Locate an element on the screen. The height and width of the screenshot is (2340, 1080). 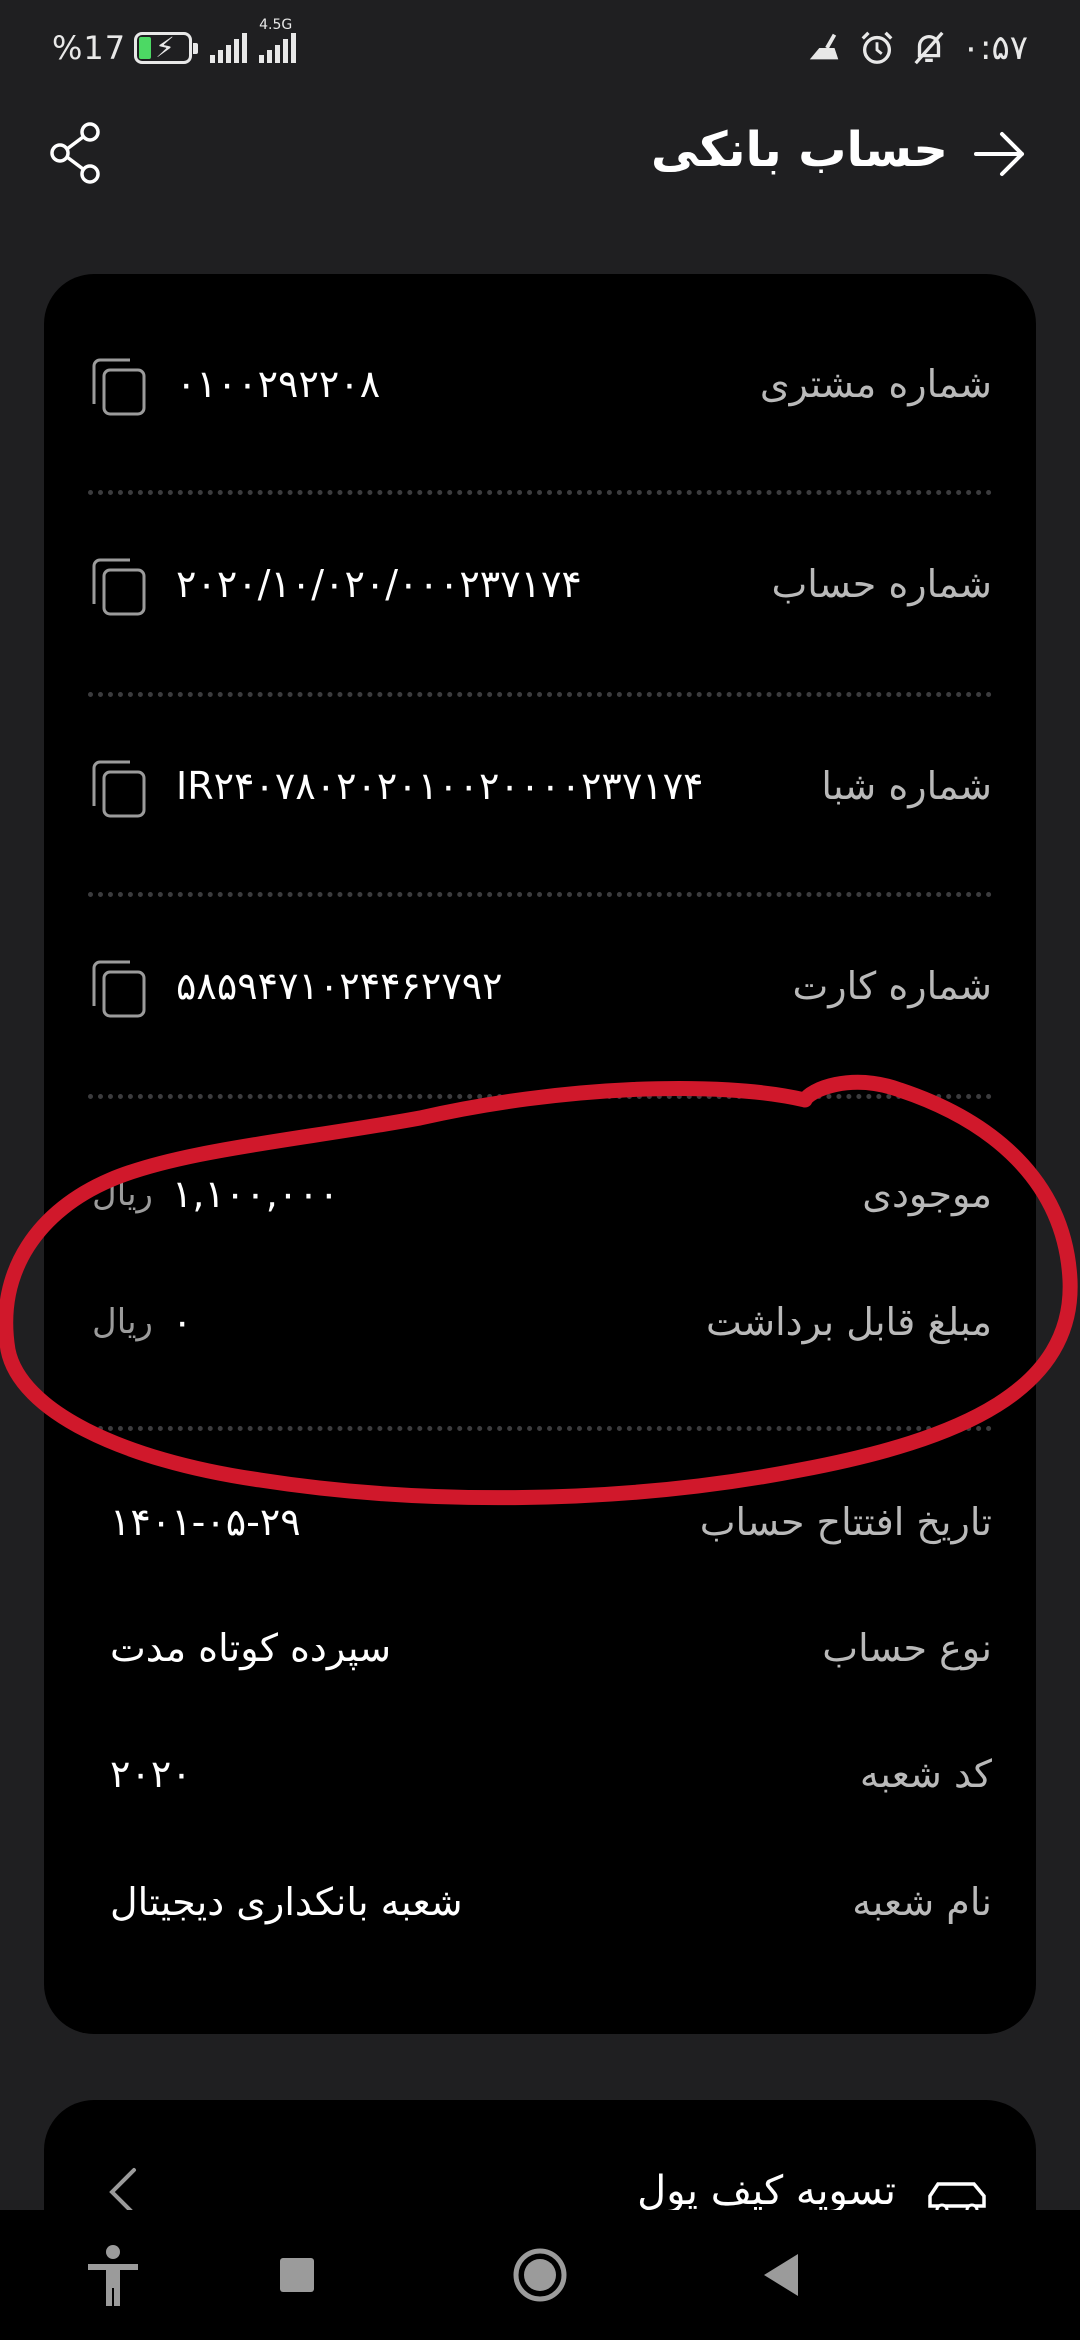
opening-date-label: تاریخ افتتاح حساب is located at coordinates (845, 1522).